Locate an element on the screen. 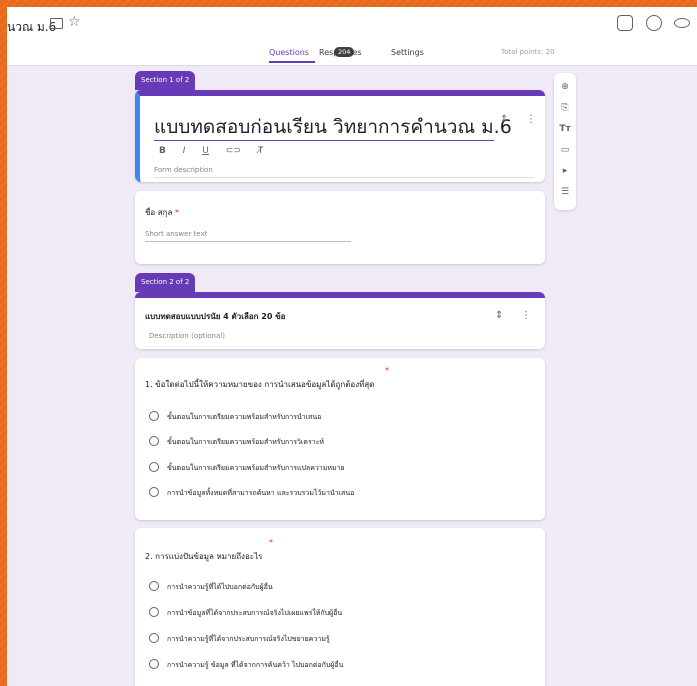 This screenshot has width=697, height=686. document-title: นวณ ม.6 is located at coordinates (31, 27).